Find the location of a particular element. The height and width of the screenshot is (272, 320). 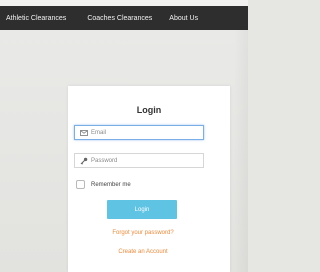

login-button: Login is located at coordinates (142, 209).